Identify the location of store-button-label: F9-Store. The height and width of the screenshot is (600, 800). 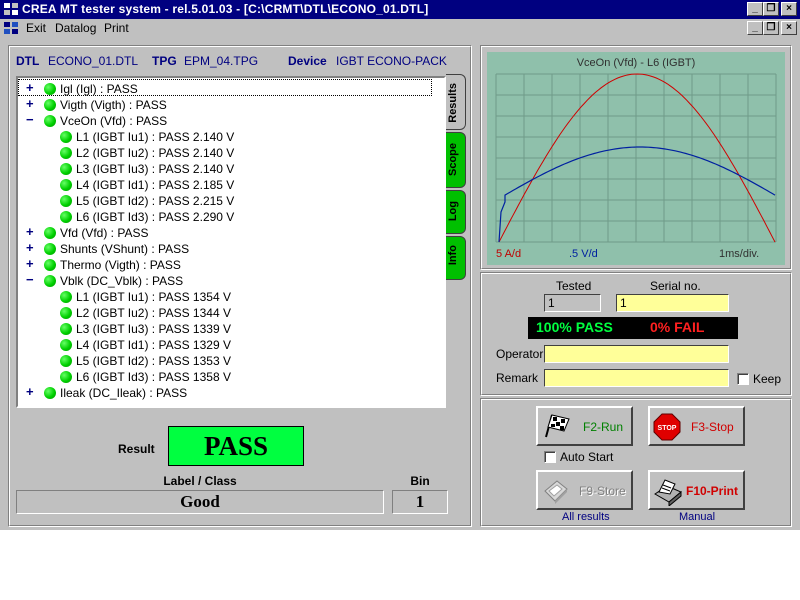
(602, 491).